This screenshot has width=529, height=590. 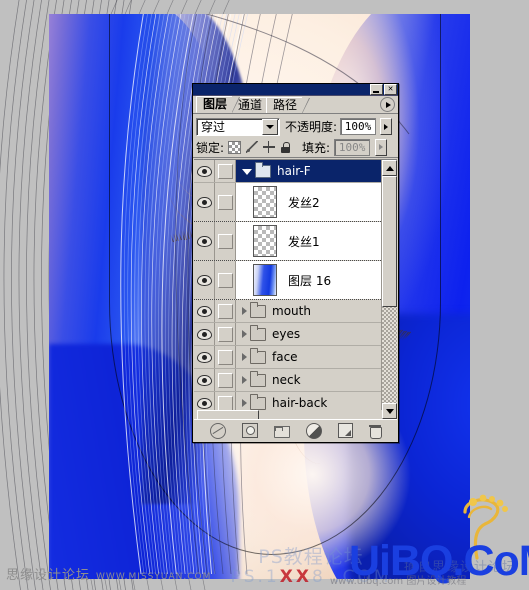 I want to click on layer-row: eyes, so click(x=287, y=334).